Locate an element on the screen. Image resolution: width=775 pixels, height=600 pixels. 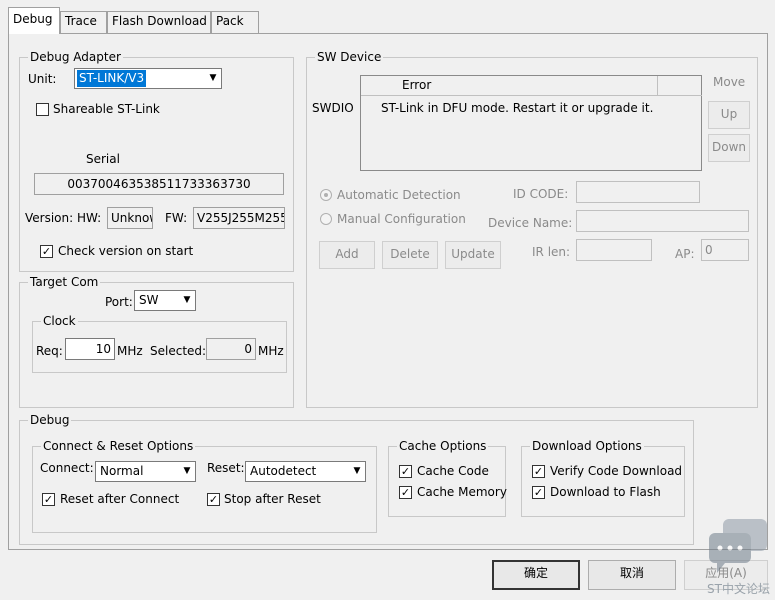
cache-memory-checkbox: ✓ is located at coordinates (405, 492).